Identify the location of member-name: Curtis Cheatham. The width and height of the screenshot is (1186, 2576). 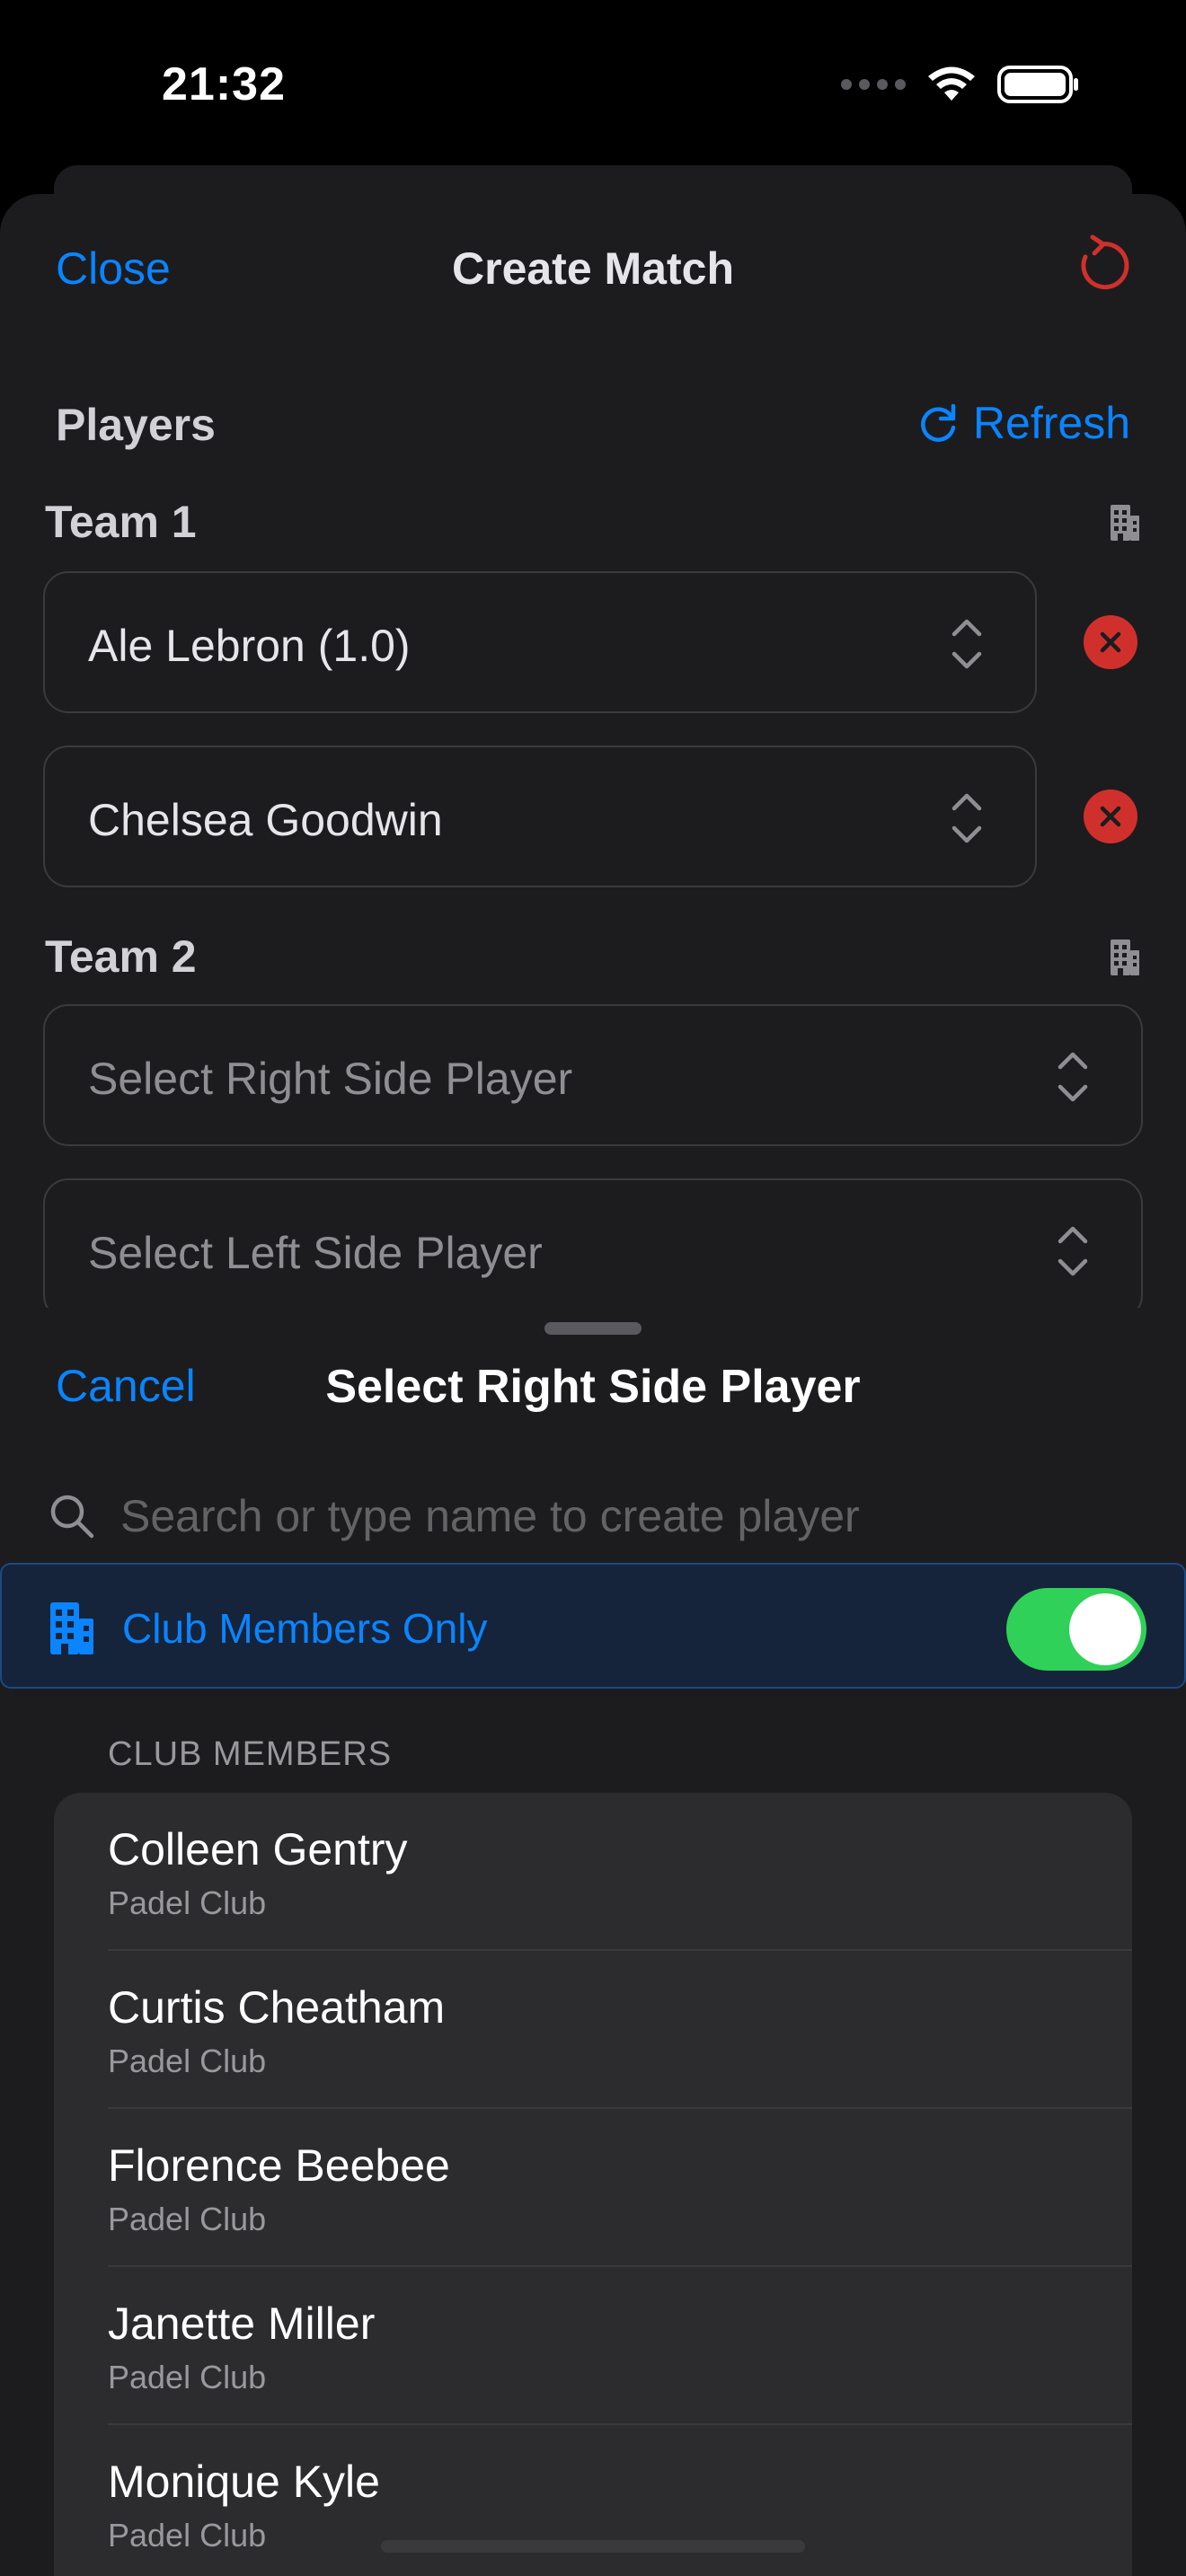
(277, 2007).